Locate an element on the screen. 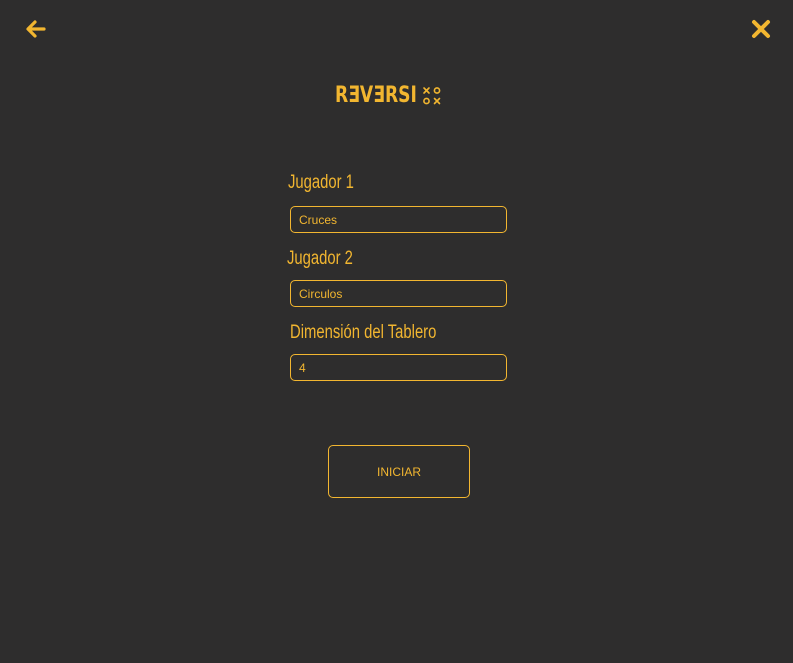 The width and height of the screenshot is (793, 663). tic-tac-toe-marks-icon is located at coordinates (432, 96).